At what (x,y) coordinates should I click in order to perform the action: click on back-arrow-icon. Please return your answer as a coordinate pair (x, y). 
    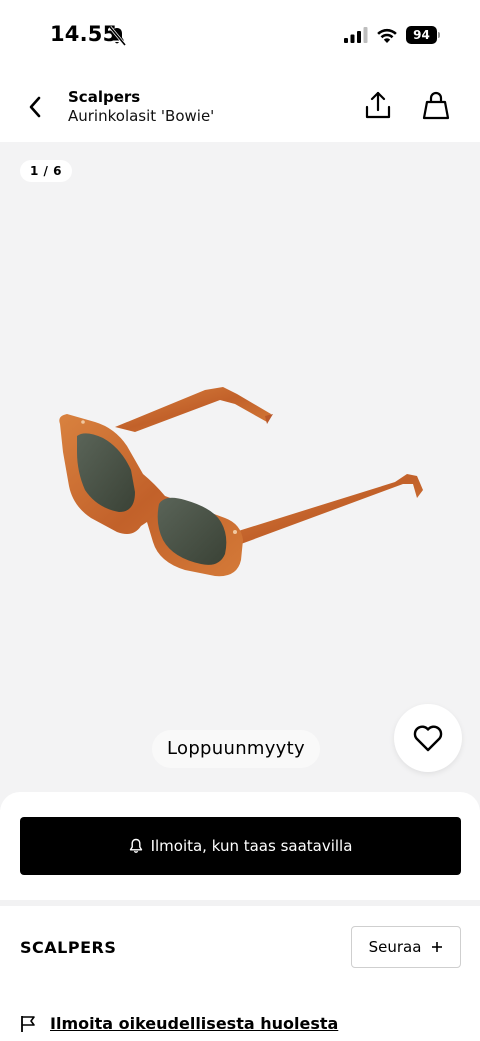
    Looking at the image, I should click on (35, 107).